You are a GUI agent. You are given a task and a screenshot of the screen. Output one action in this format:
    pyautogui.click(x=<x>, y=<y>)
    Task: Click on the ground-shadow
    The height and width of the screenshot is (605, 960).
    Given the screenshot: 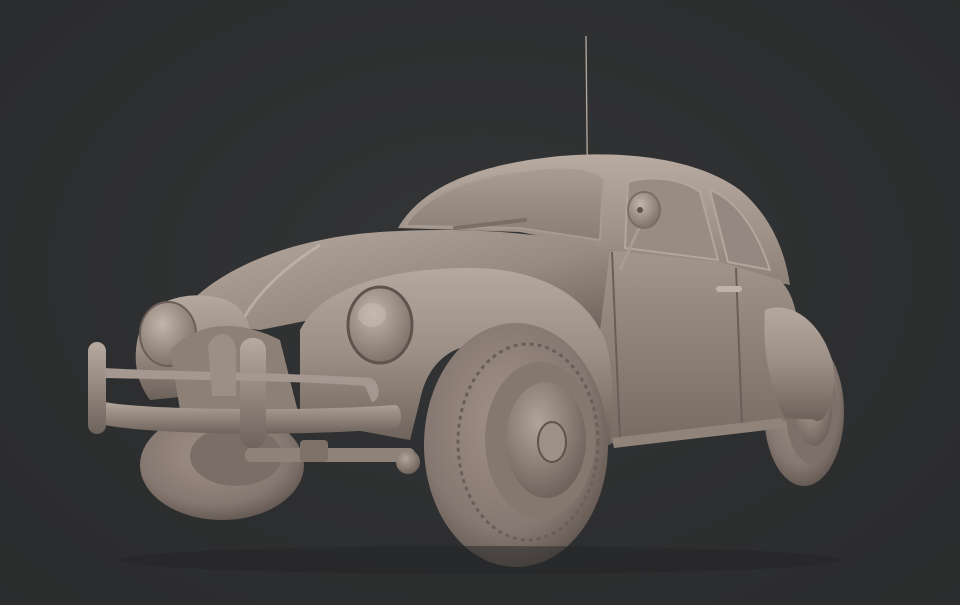 What is the action you would take?
    pyautogui.click(x=480, y=560)
    